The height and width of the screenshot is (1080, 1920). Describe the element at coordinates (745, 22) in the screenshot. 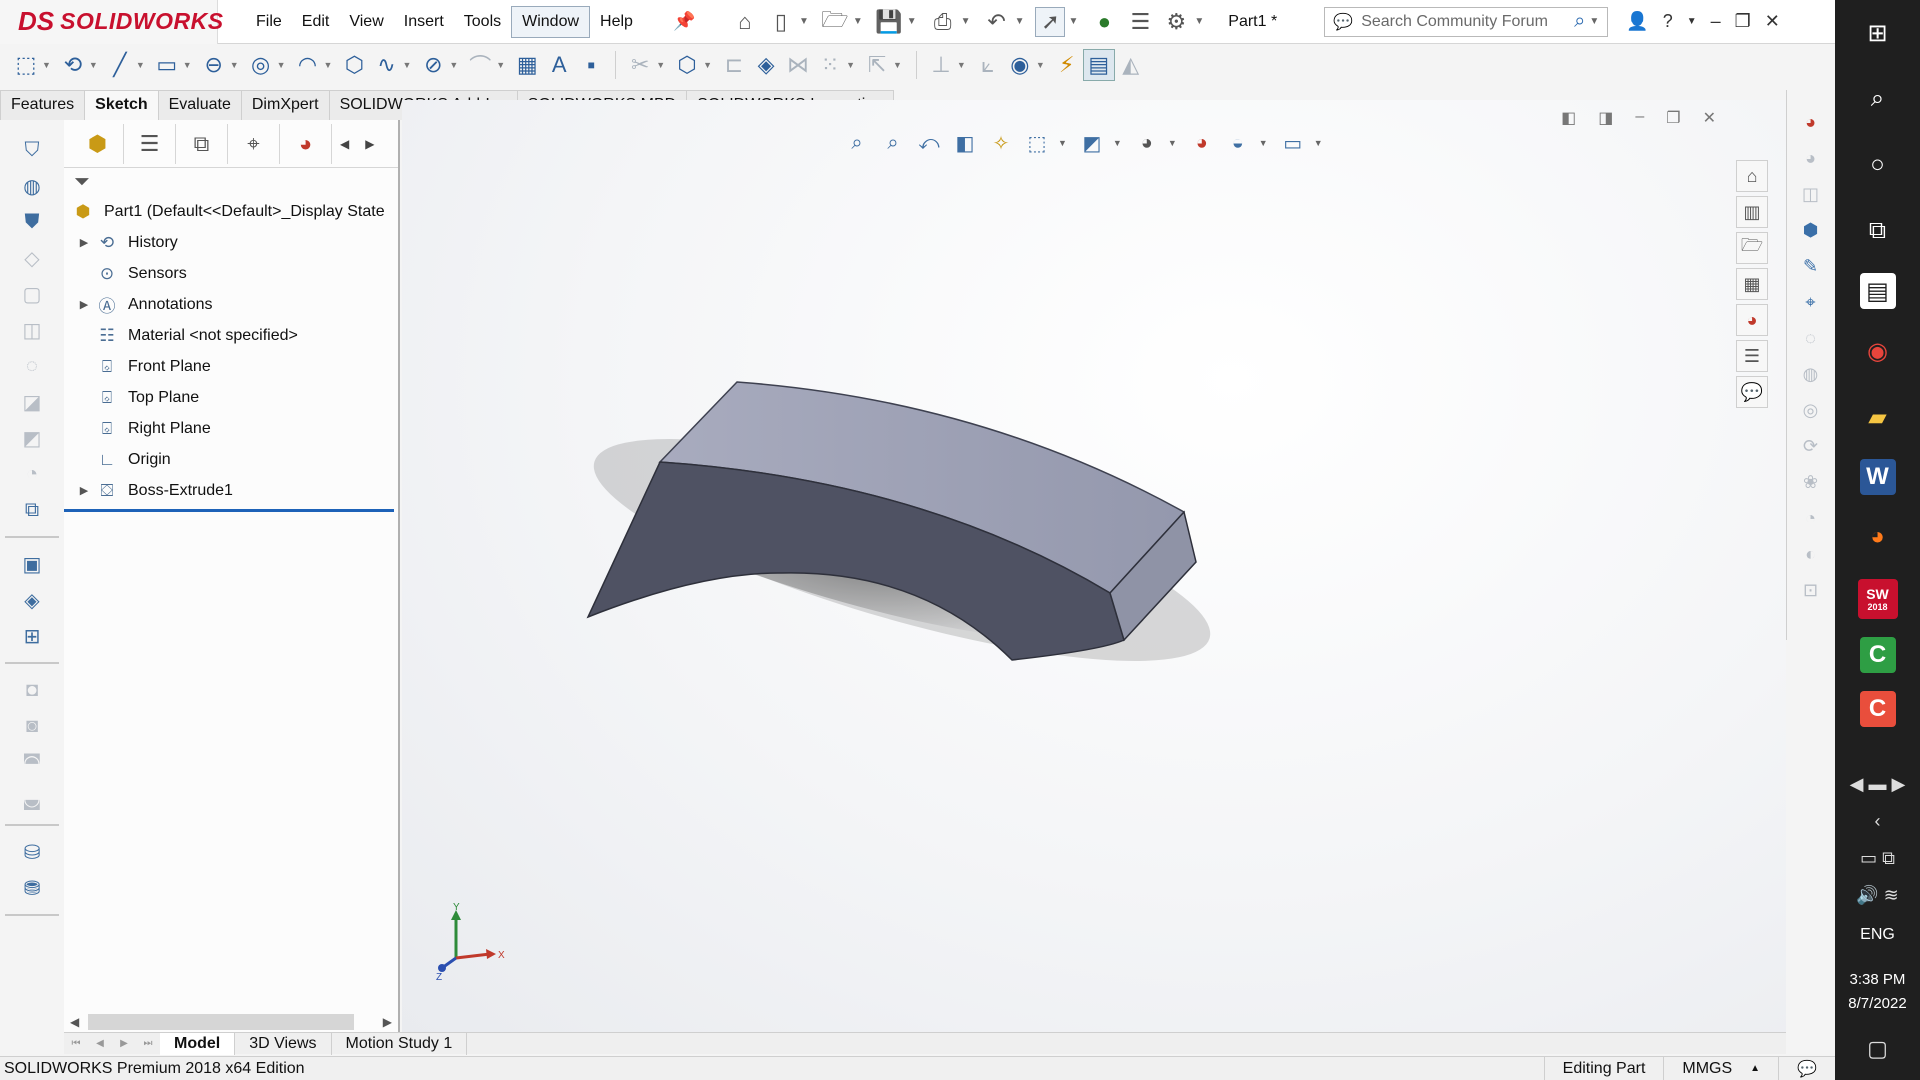

I see `home-icon: ⌂` at that location.